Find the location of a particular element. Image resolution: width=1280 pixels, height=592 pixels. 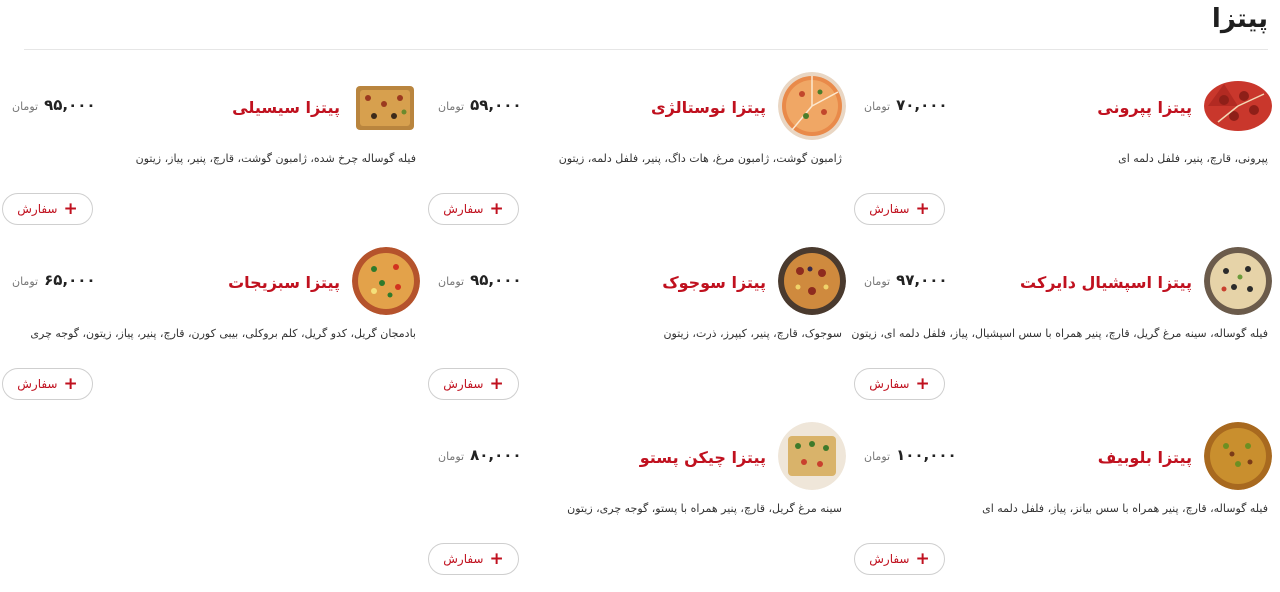

section-title: پیتزا is located at coordinates (1239, 19).